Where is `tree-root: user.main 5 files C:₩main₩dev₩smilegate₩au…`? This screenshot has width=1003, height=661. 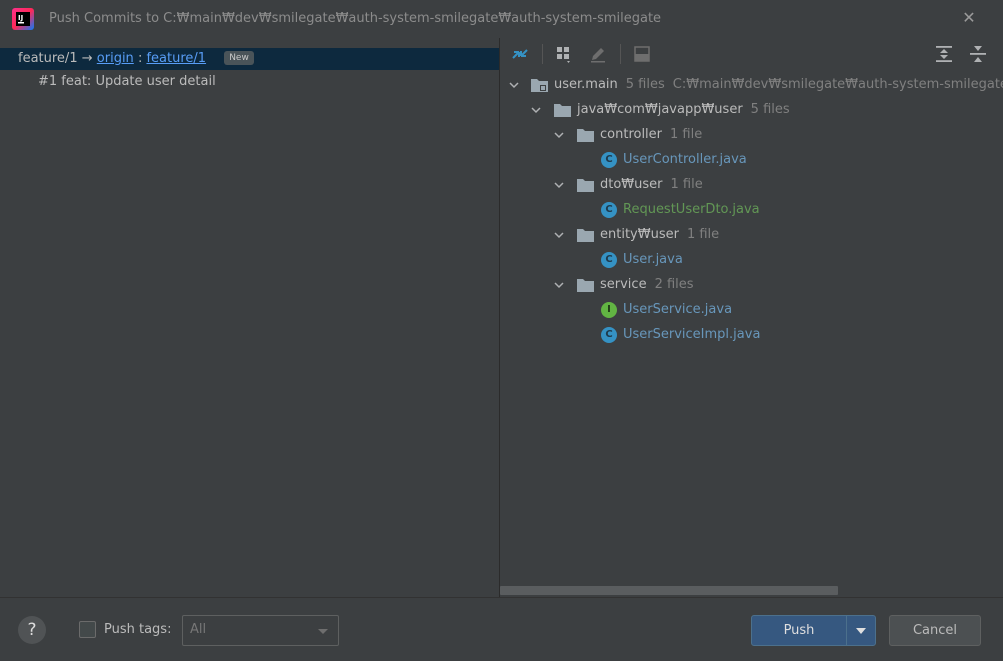
tree-root: user.main 5 files C:₩main₩dev₩smilegate₩au… is located at coordinates (751, 85).